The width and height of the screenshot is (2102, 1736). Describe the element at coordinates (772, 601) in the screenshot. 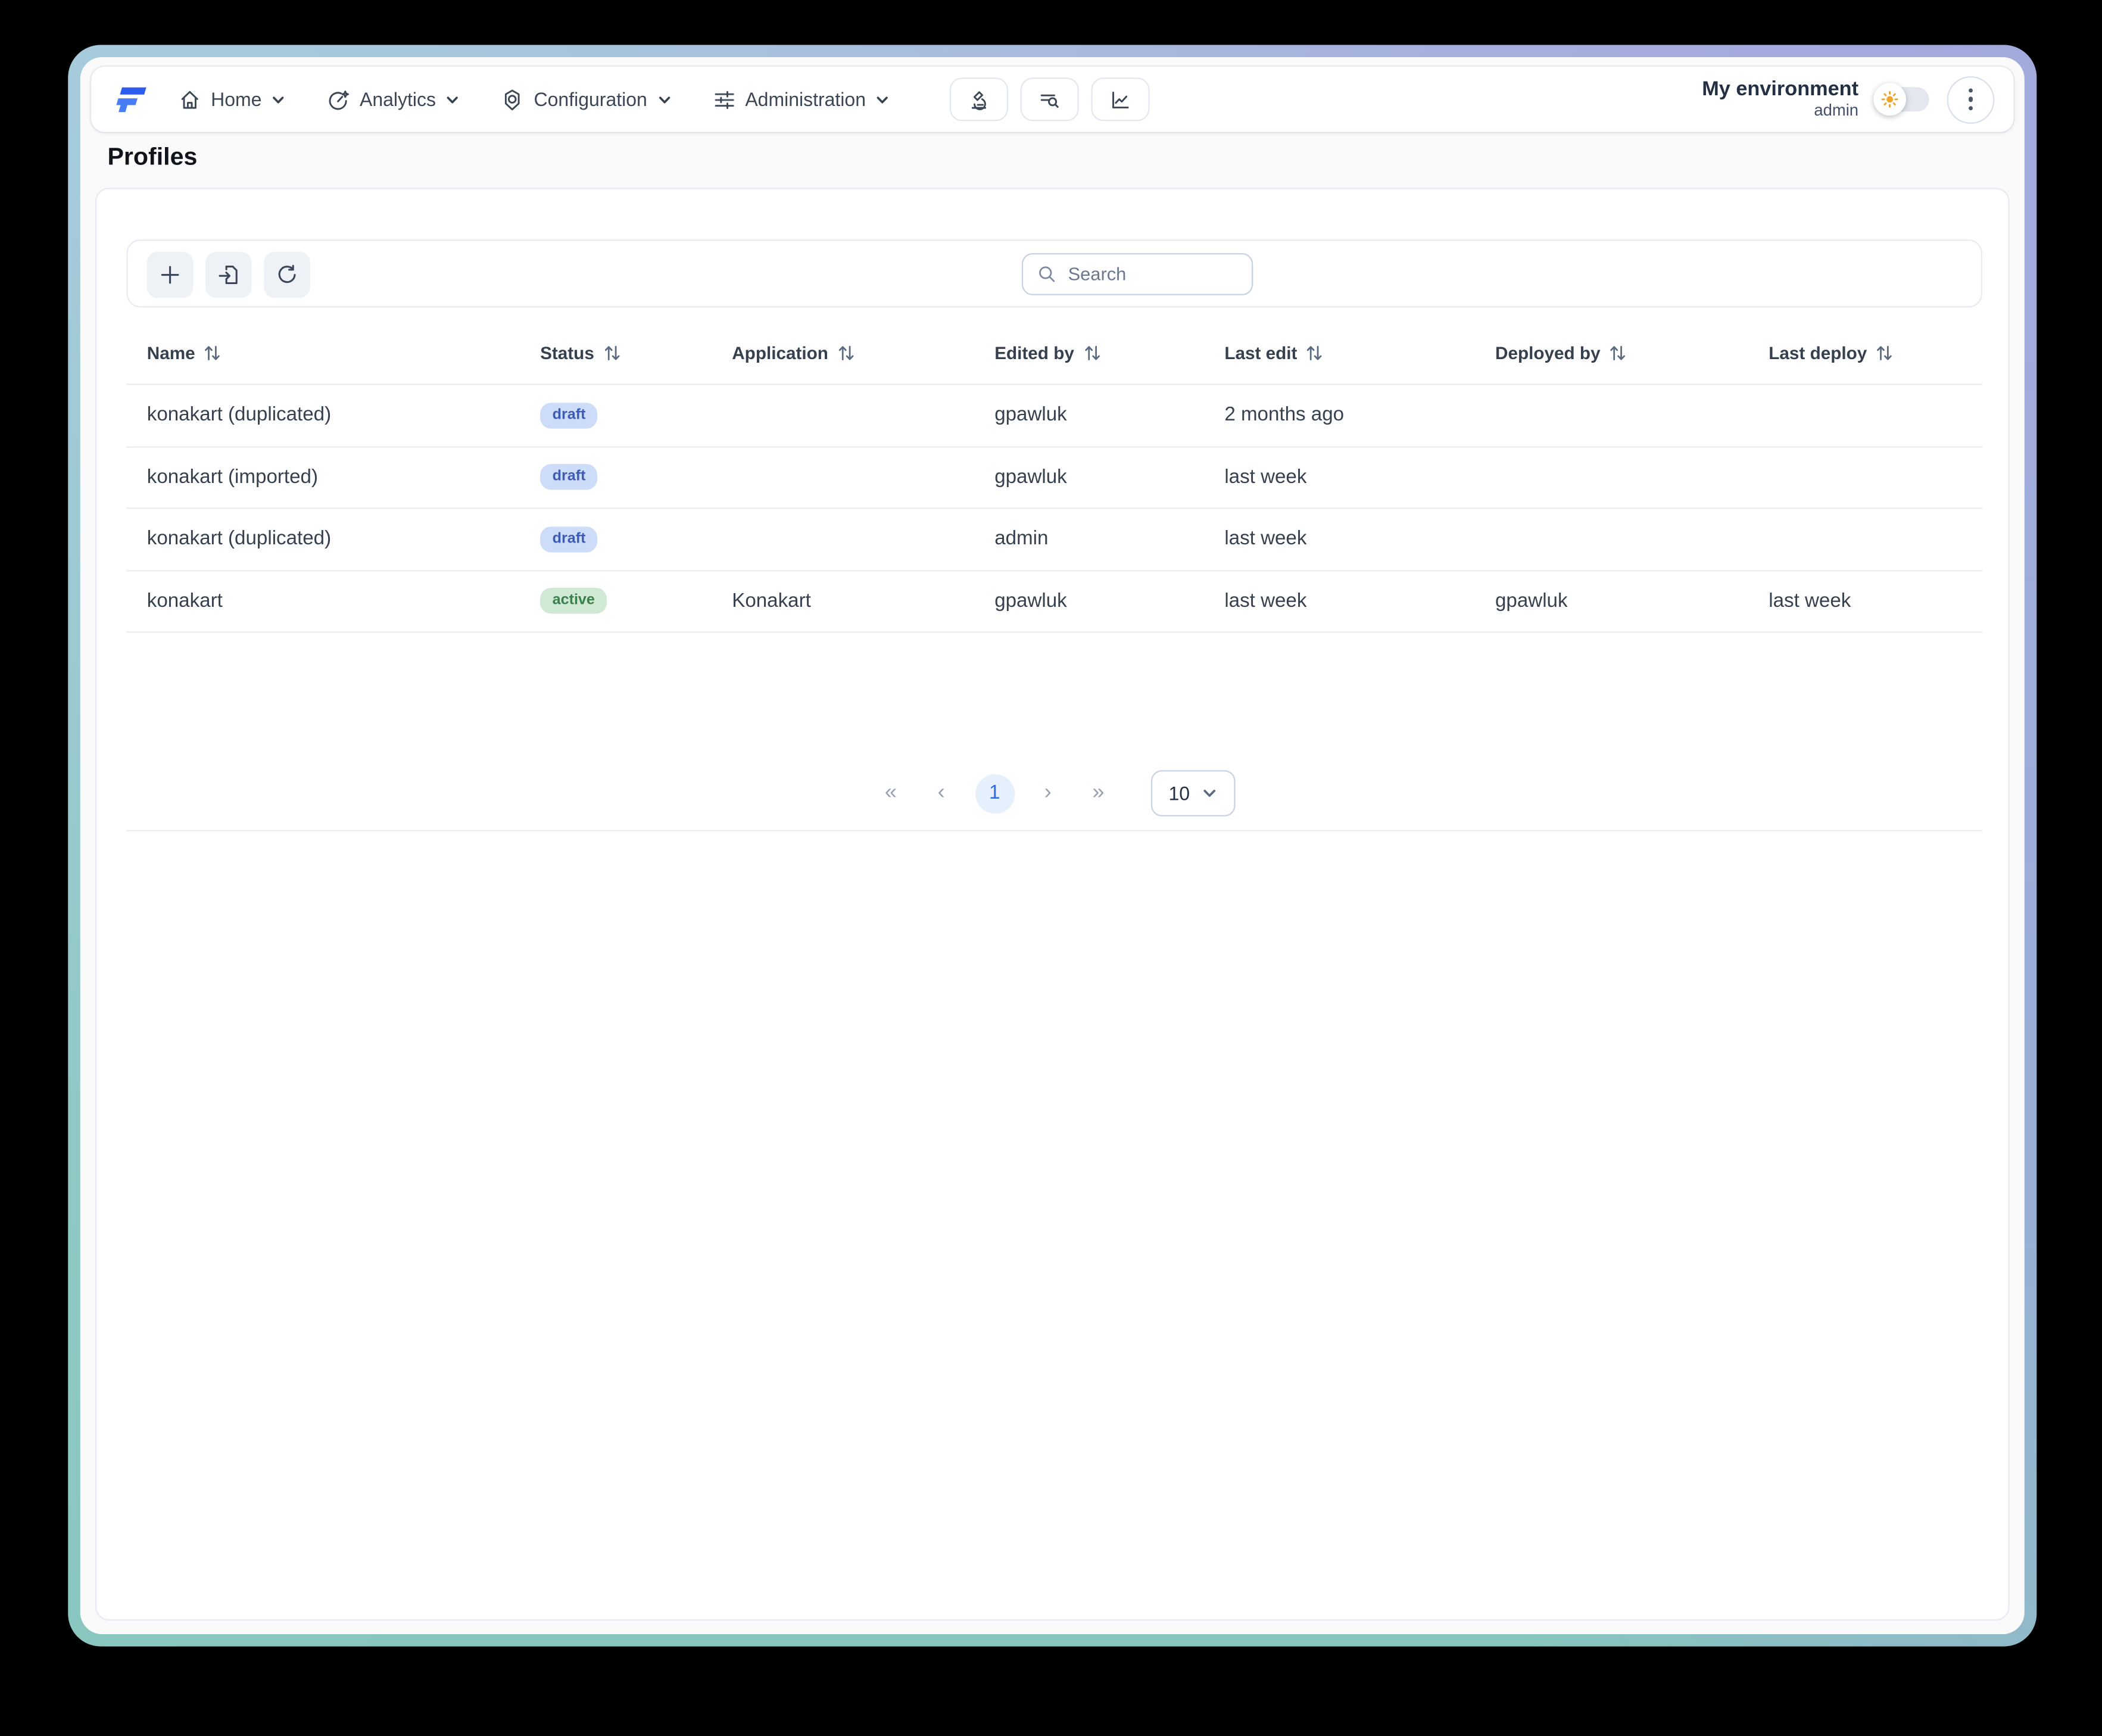

I see `cell-application: Konakart` at that location.